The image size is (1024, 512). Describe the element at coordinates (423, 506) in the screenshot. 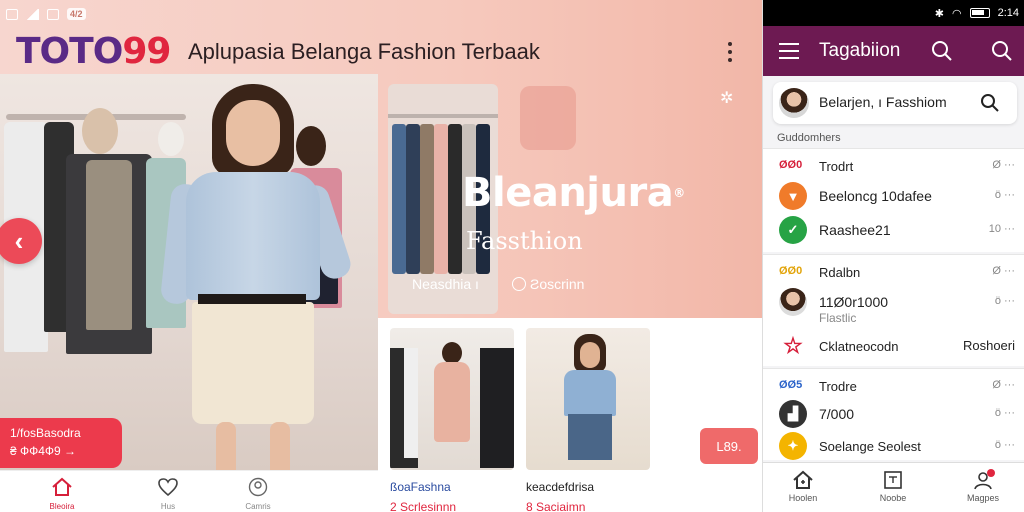

I see `product-price: 2 Scrlesinnn` at that location.